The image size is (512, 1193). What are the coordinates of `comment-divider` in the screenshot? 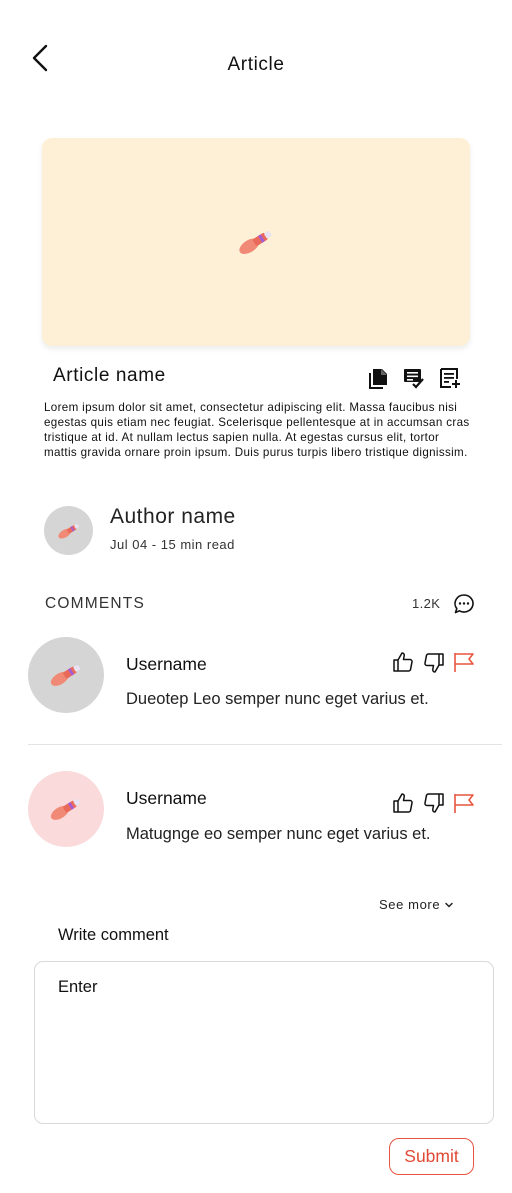 It's located at (265, 744).